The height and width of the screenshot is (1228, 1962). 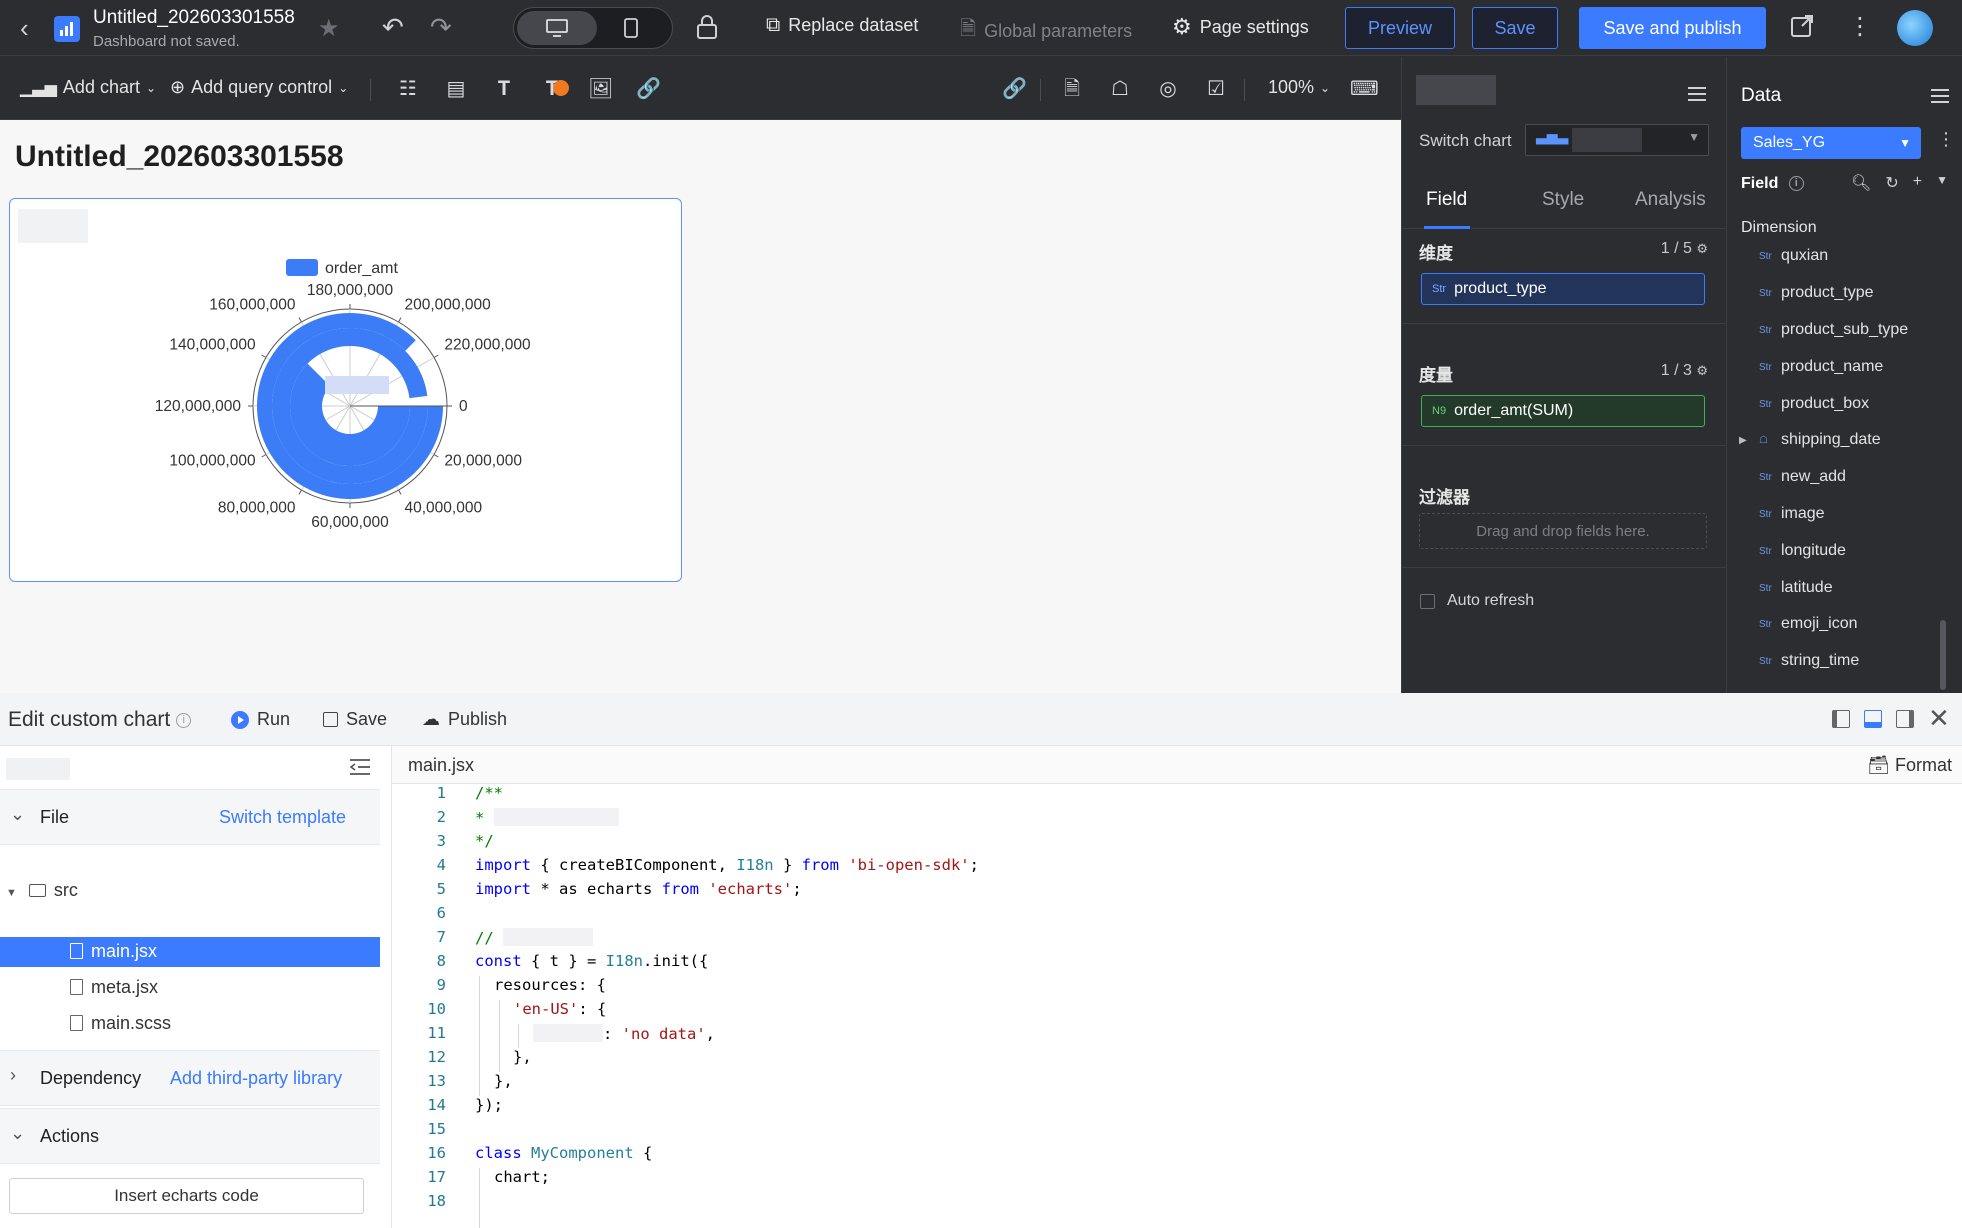 I want to click on list-item: Str longitude, so click(x=1802, y=551).